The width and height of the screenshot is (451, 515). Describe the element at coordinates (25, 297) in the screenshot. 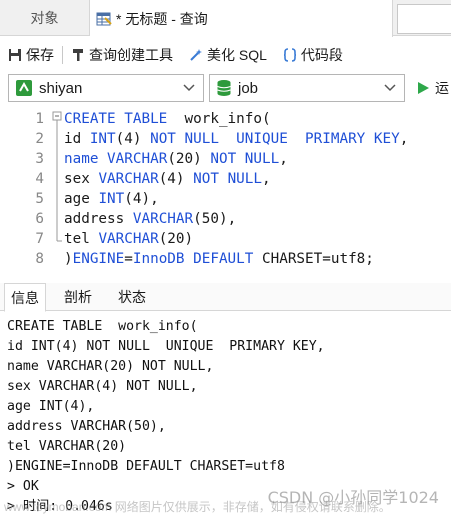

I see `tab-info: 信息` at that location.